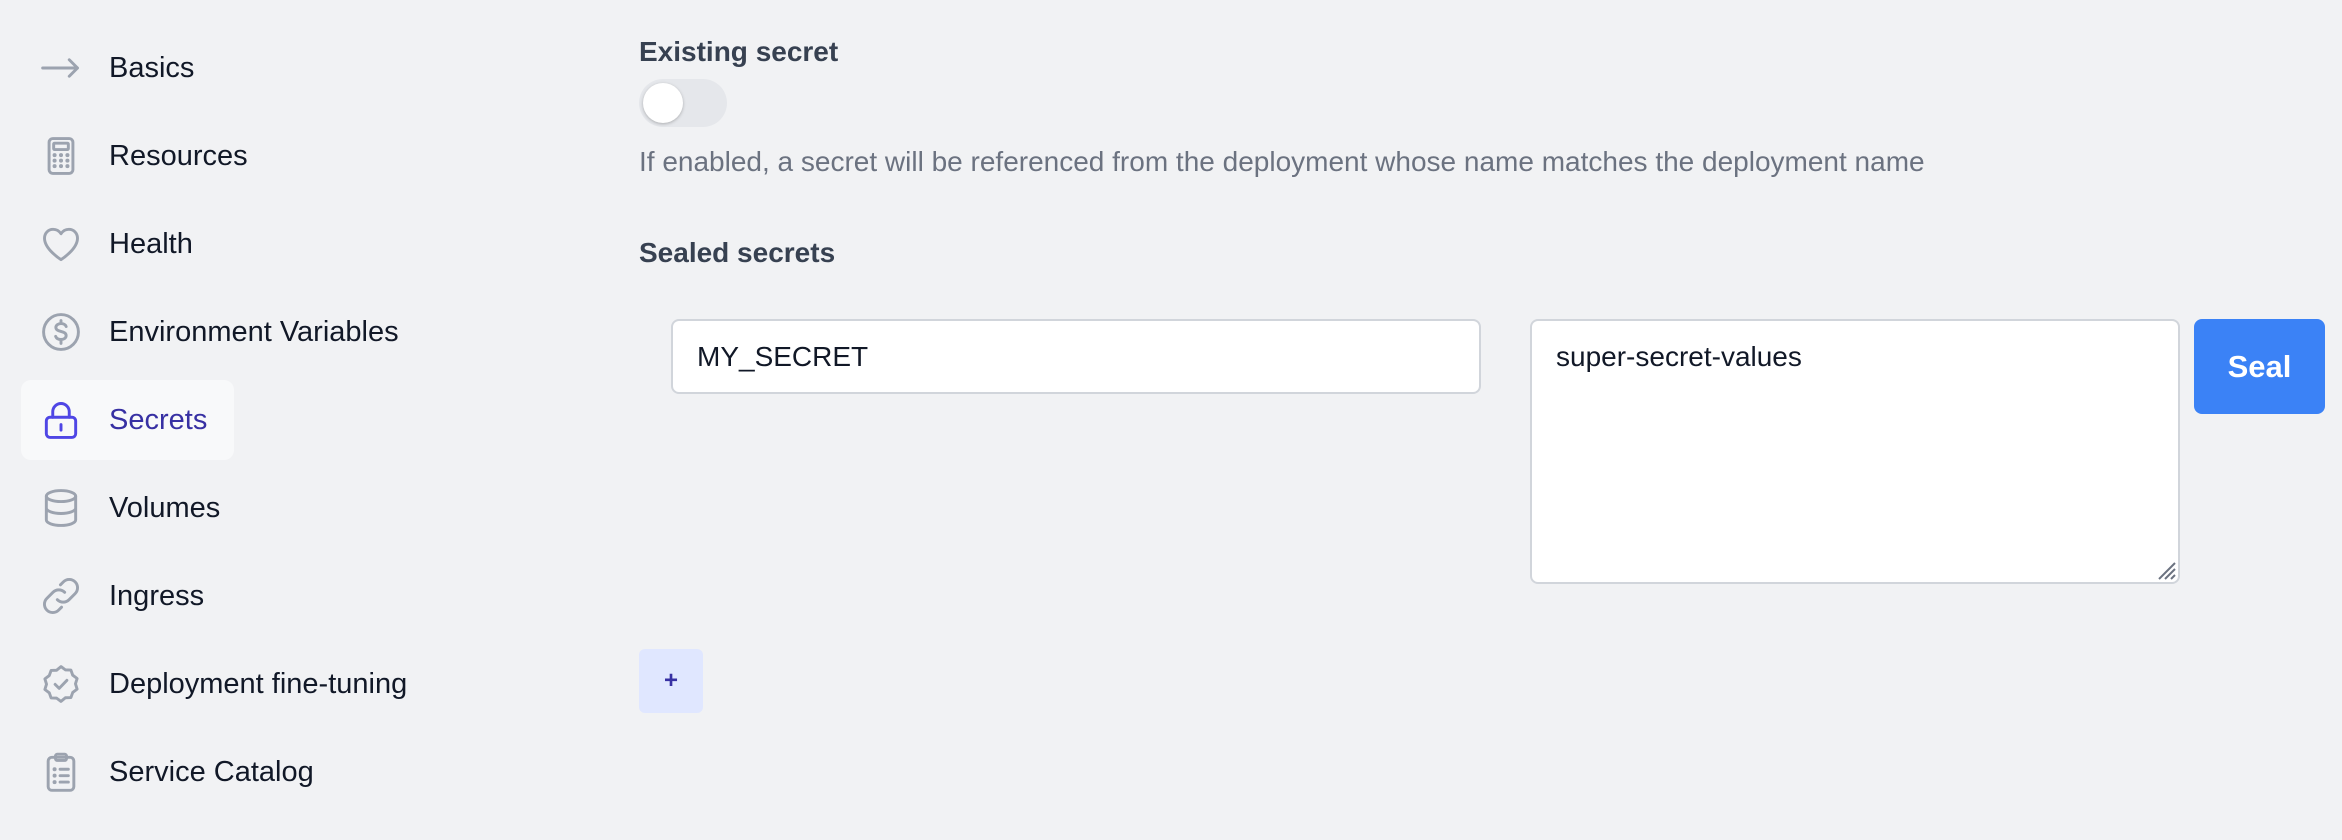  I want to click on sidebar-item-deployment-fine-tuning: Deployment fine-tuning, so click(301, 684).